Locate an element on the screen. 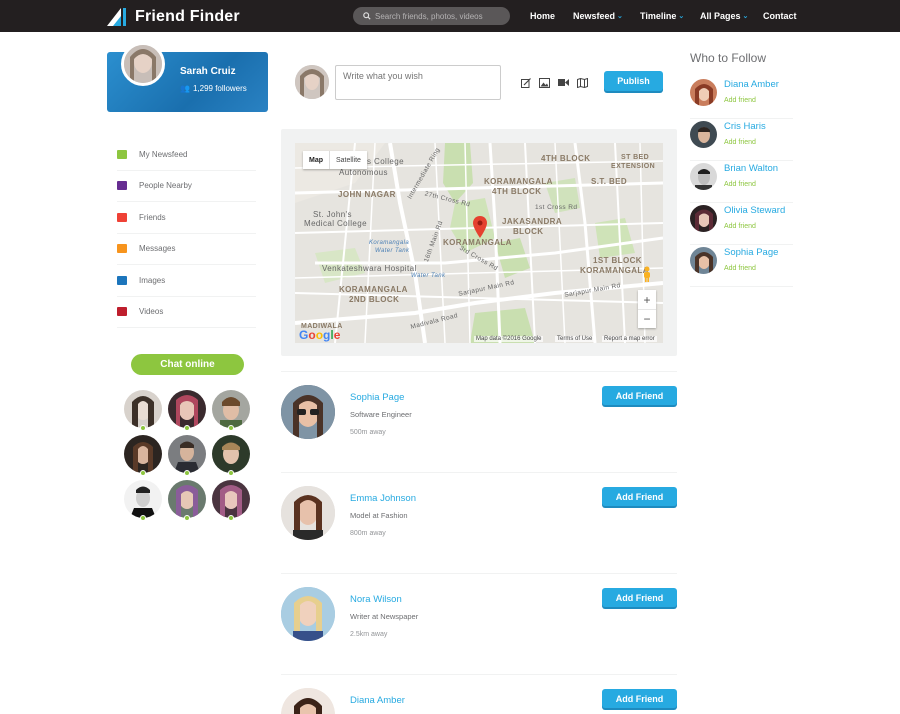 The width and height of the screenshot is (900, 714). person-job: Software Engineer is located at coordinates (381, 414).